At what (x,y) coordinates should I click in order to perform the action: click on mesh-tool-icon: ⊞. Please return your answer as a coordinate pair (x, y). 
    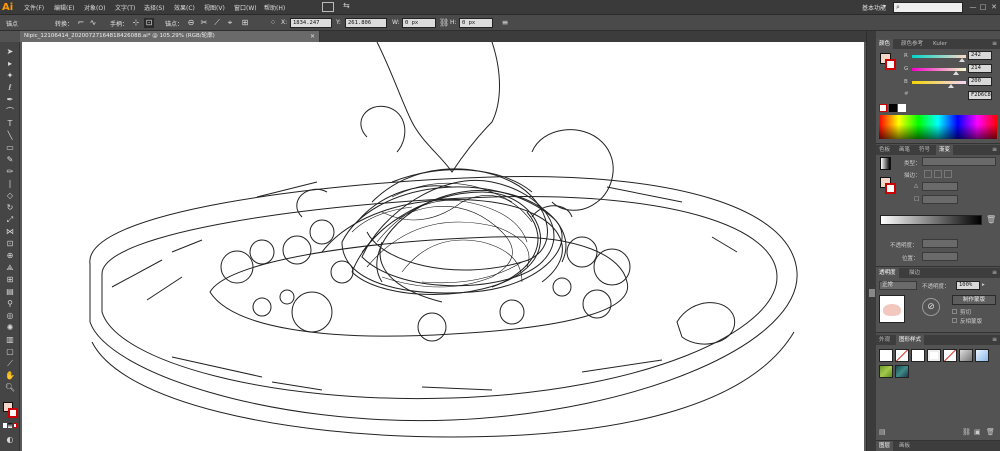
    Looking at the image, I should click on (10, 279).